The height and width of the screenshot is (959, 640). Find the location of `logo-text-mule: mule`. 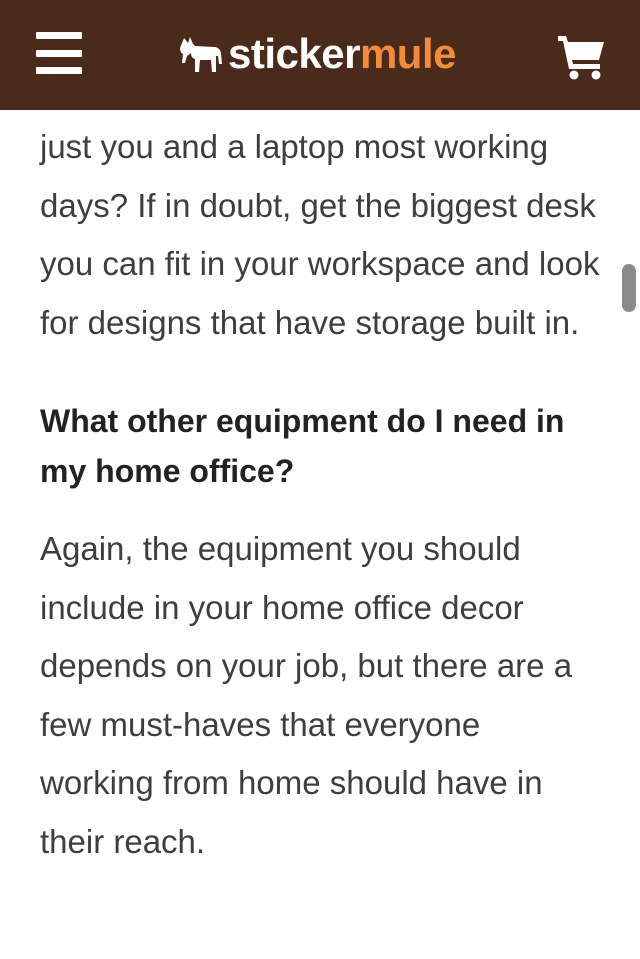

logo-text-mule: mule is located at coordinates (408, 53).